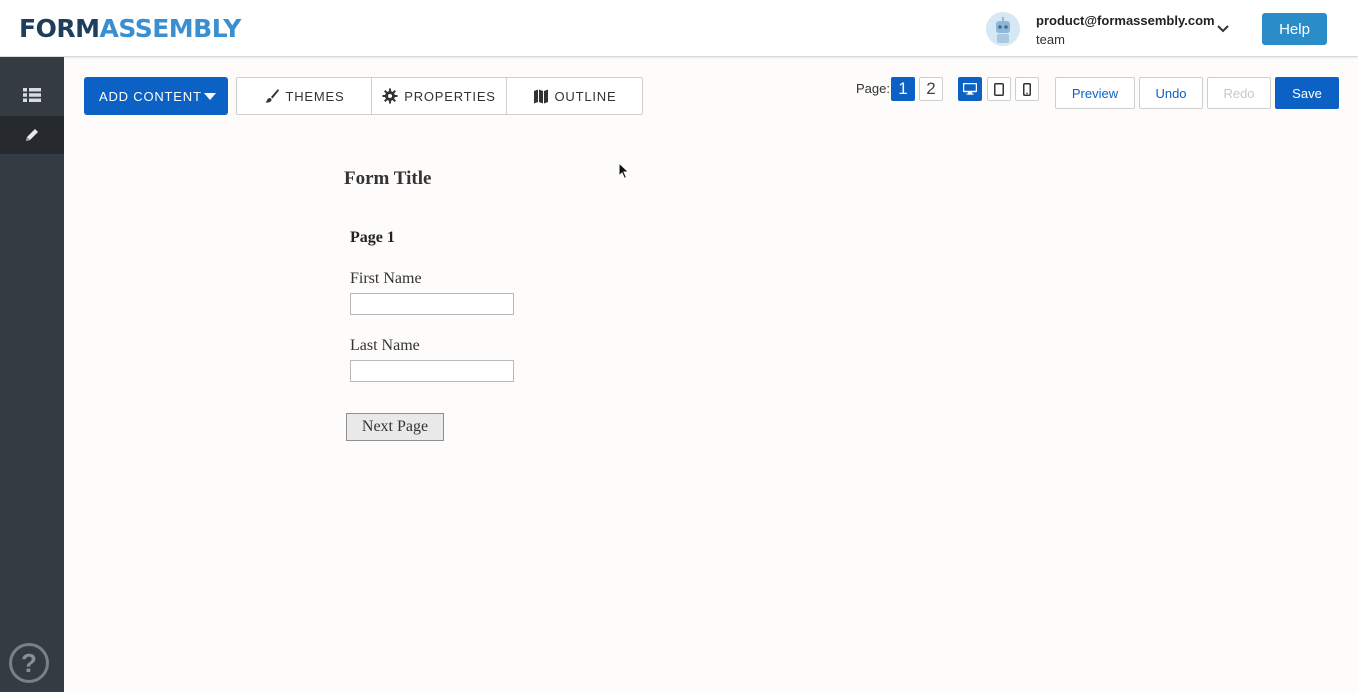 The image size is (1358, 692). Describe the element at coordinates (903, 89) in the screenshot. I see `page-1-button: 1` at that location.